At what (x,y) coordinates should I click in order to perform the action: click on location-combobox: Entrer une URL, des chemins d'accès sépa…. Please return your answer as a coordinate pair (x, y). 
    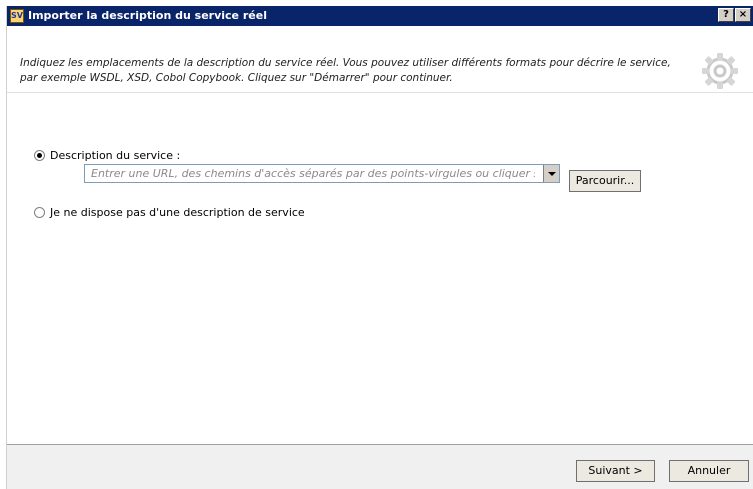
    Looking at the image, I should click on (322, 173).